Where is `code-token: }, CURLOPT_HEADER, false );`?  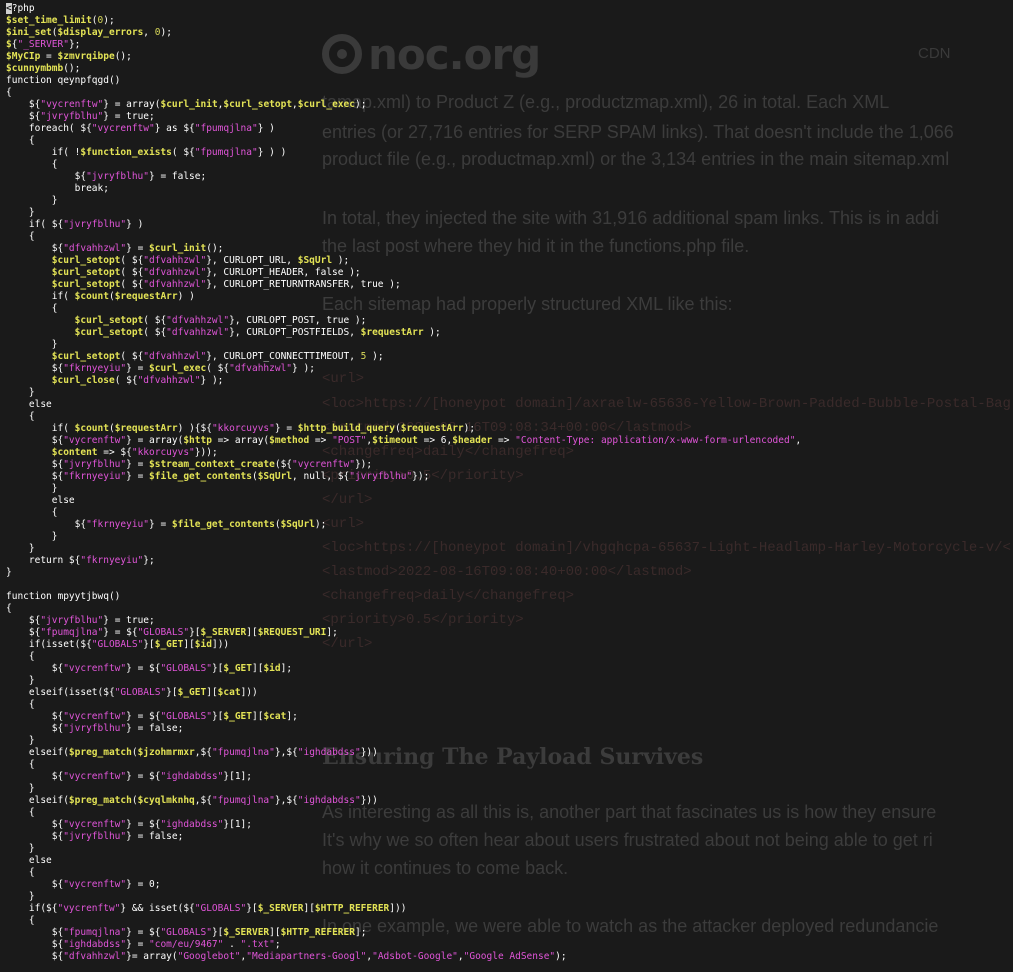 code-token: }, CURLOPT_HEADER, false ); is located at coordinates (283, 272).